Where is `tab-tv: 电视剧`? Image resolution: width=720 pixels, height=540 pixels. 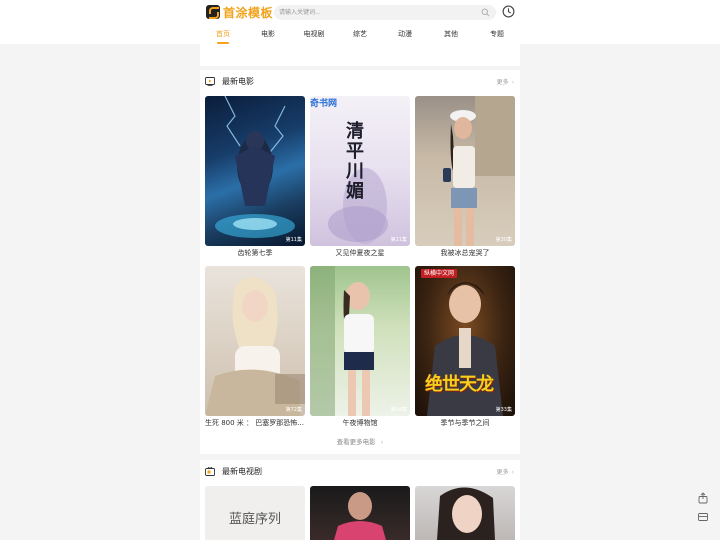
tab-tv: 电视剧 is located at coordinates (314, 35).